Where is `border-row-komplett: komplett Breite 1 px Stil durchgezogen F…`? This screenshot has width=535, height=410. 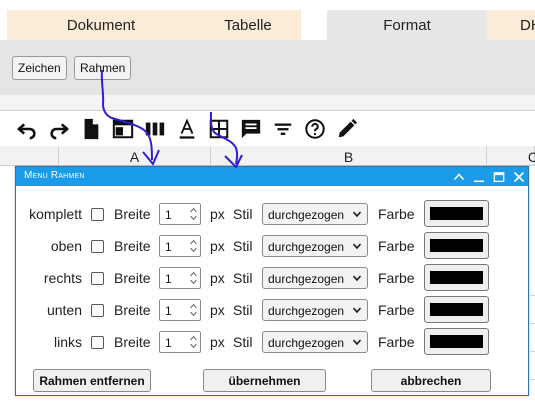 border-row-komplett: komplett Breite 1 px Stil durchgezogen F… is located at coordinates (272, 214).